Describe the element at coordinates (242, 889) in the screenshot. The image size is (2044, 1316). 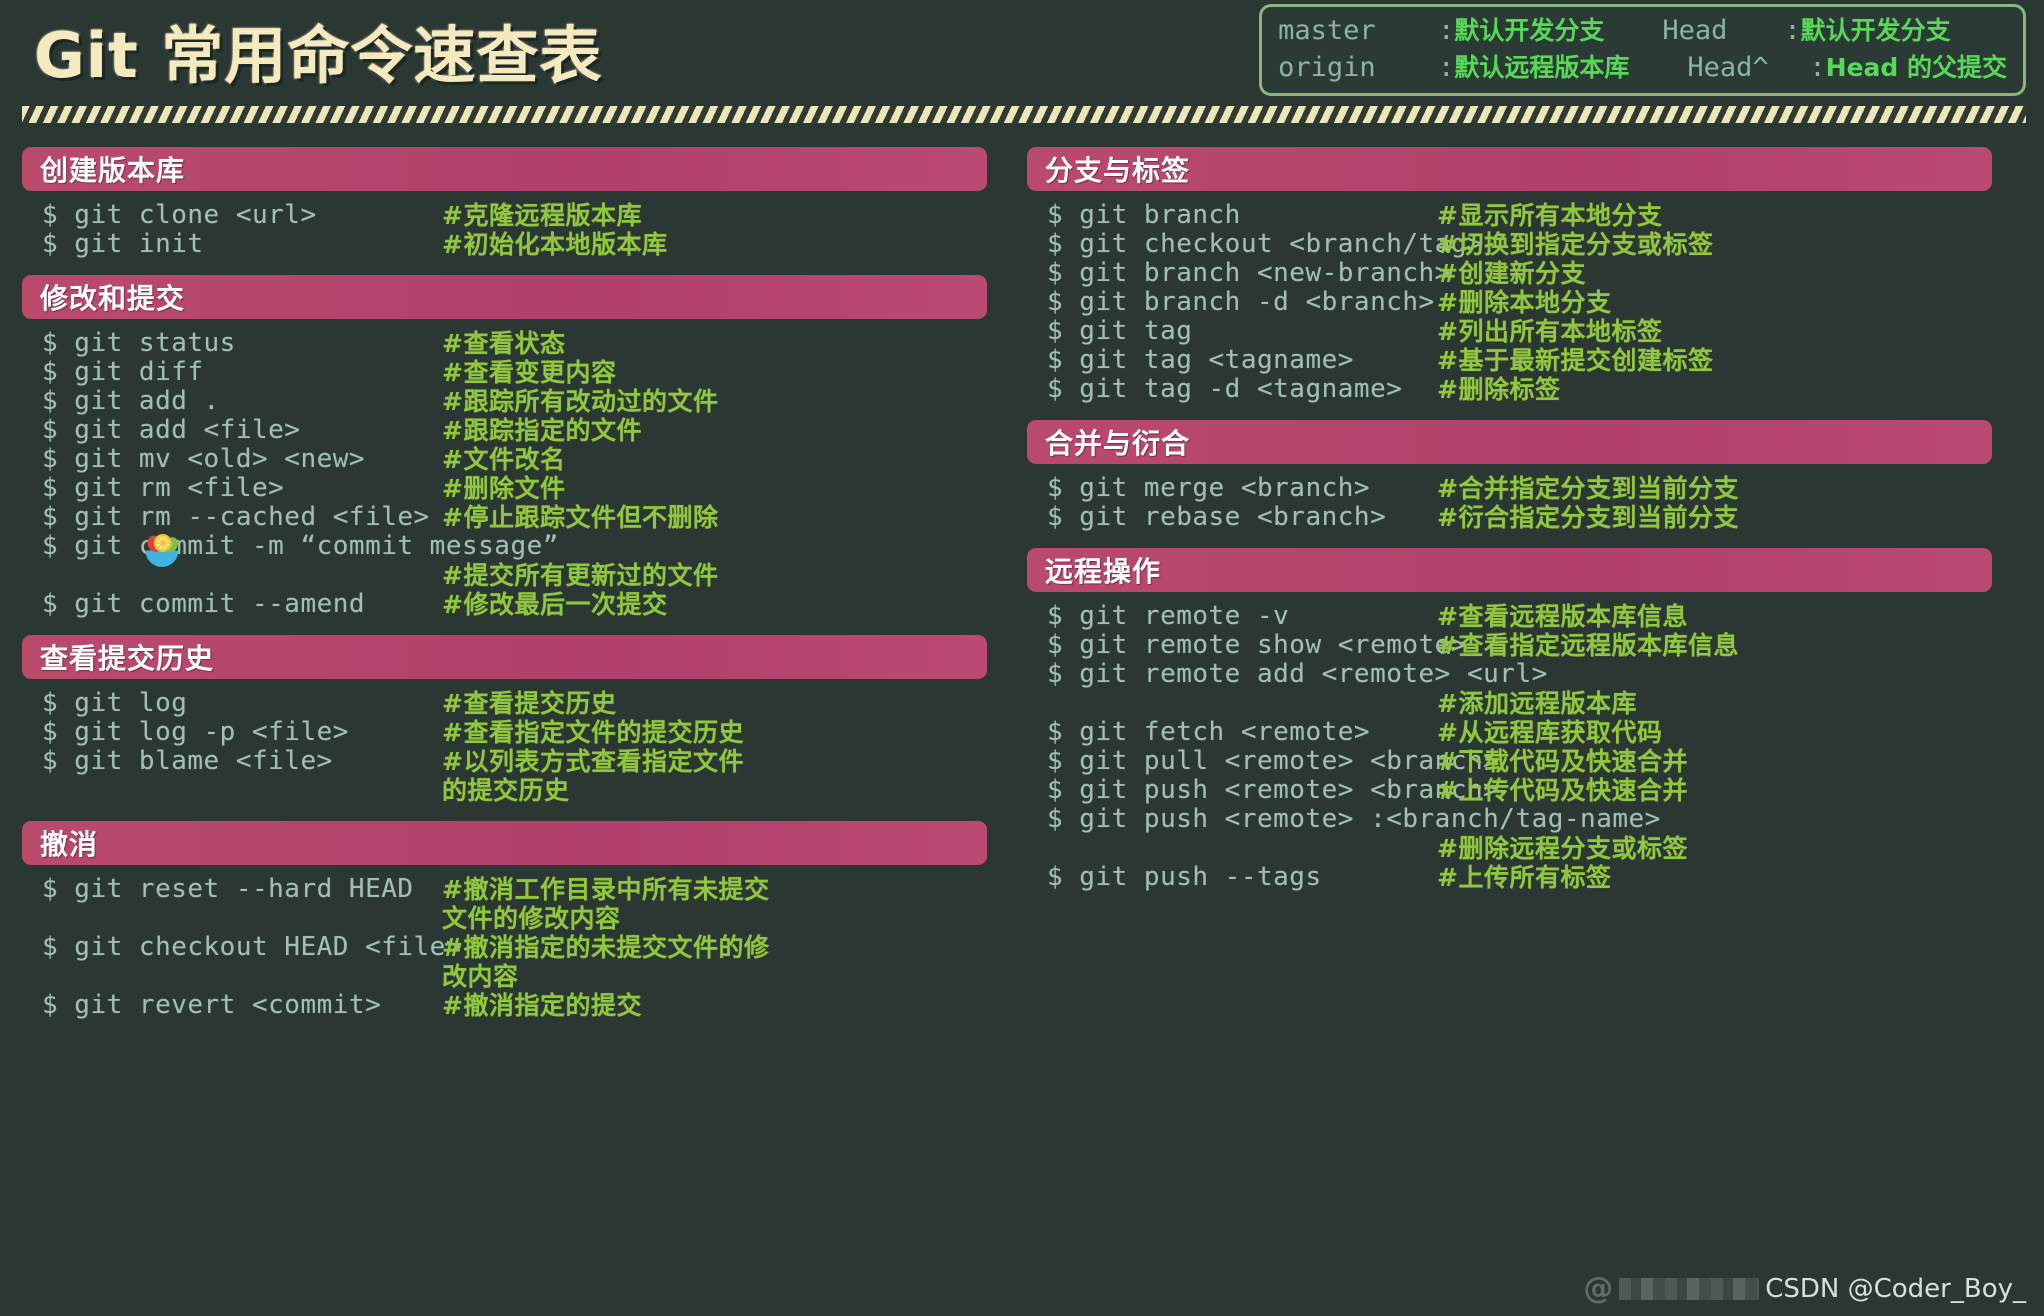
I see `command-text: $ git reset --hard HEAD` at that location.